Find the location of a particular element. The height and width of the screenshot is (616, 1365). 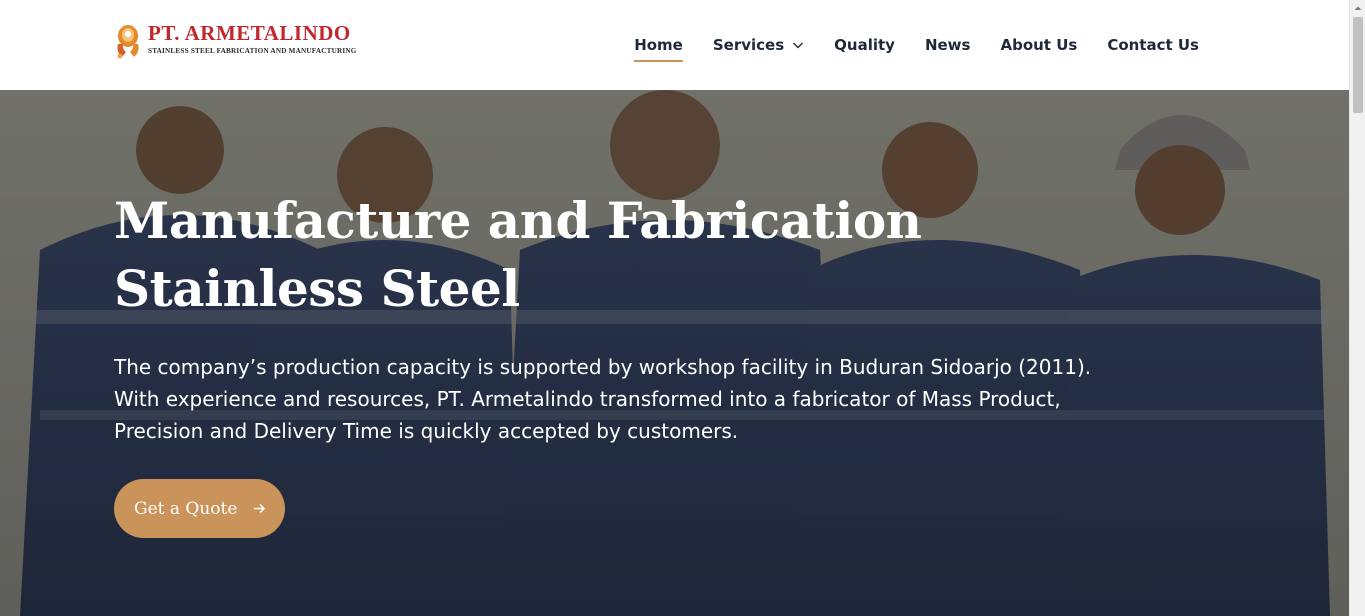

nav-item-label: Contact Us is located at coordinates (1153, 45).